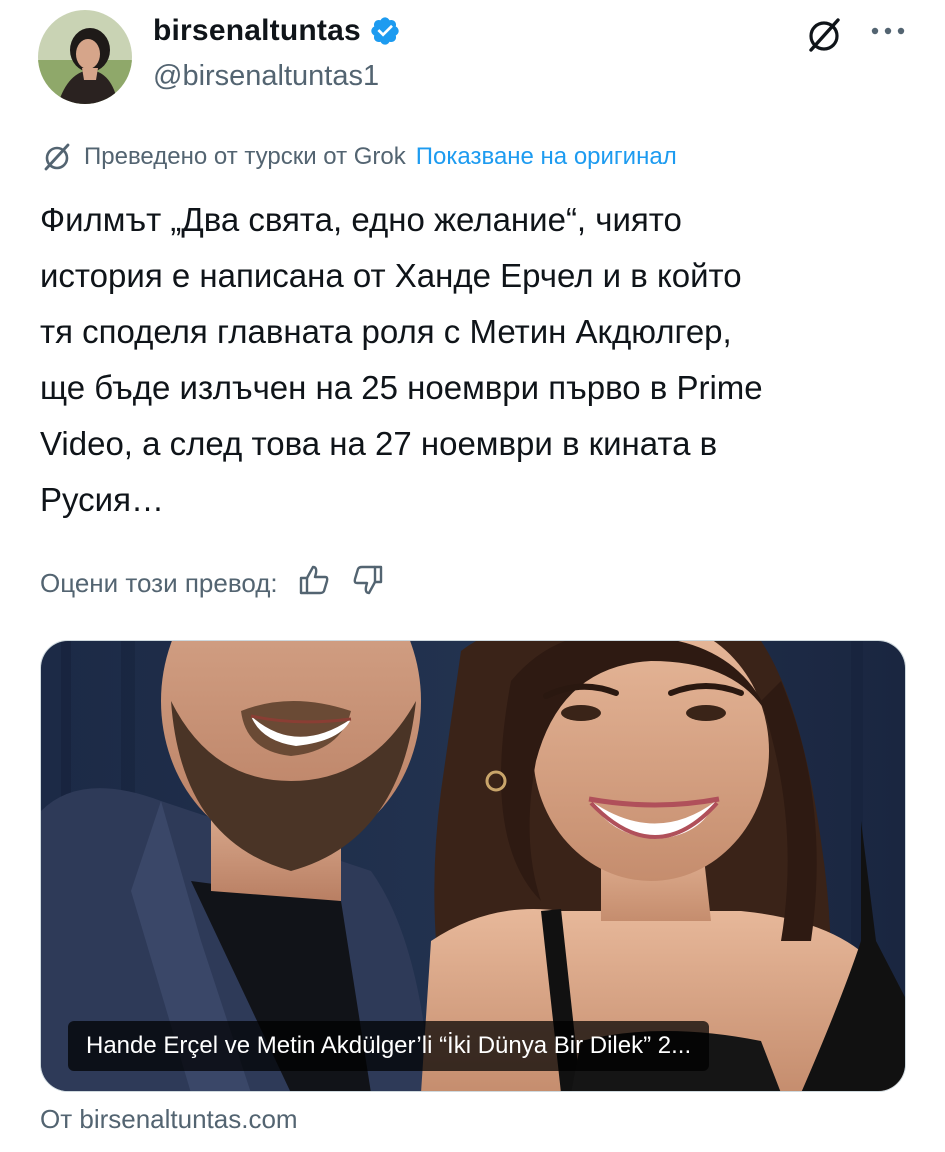 This screenshot has width=945, height=1152. What do you see at coordinates (888, 31) in the screenshot?
I see `more-icon` at bounding box center [888, 31].